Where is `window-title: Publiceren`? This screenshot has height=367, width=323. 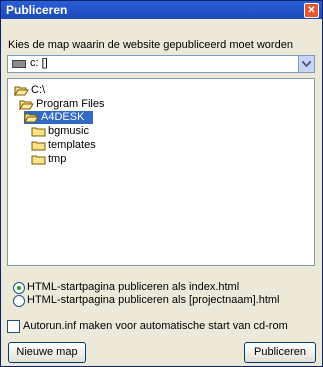 window-title: Publiceren is located at coordinates (37, 10).